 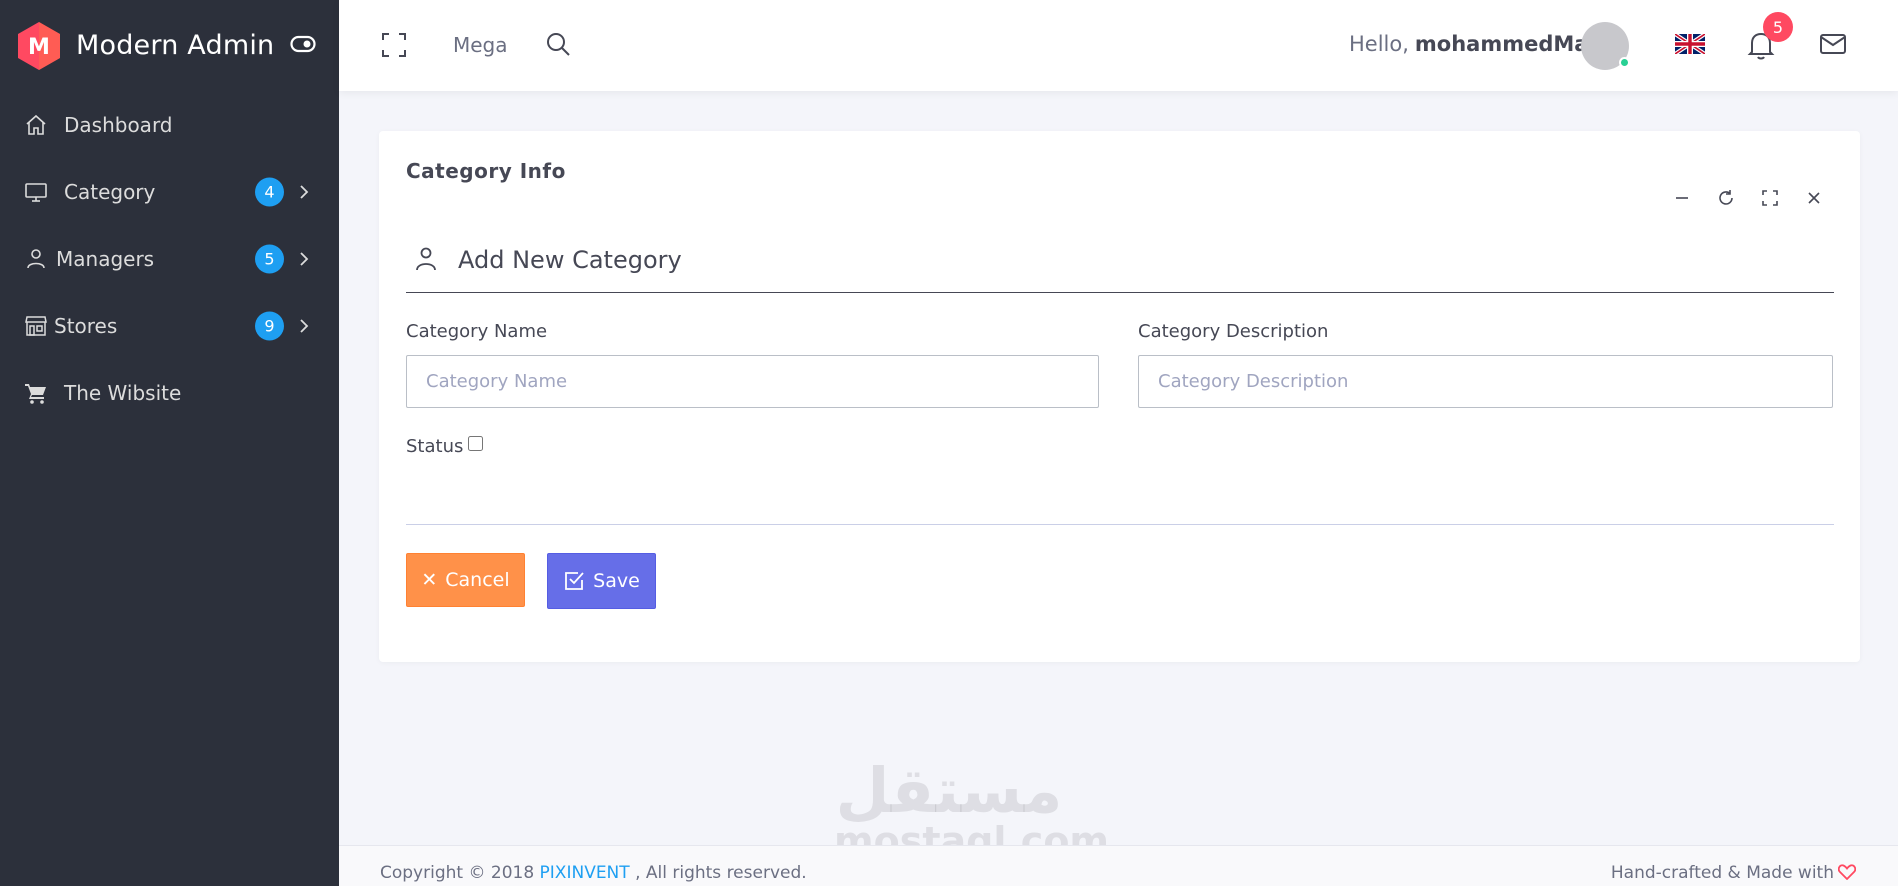 I want to click on copyright-suffix: , All rights reserved., so click(x=721, y=873).